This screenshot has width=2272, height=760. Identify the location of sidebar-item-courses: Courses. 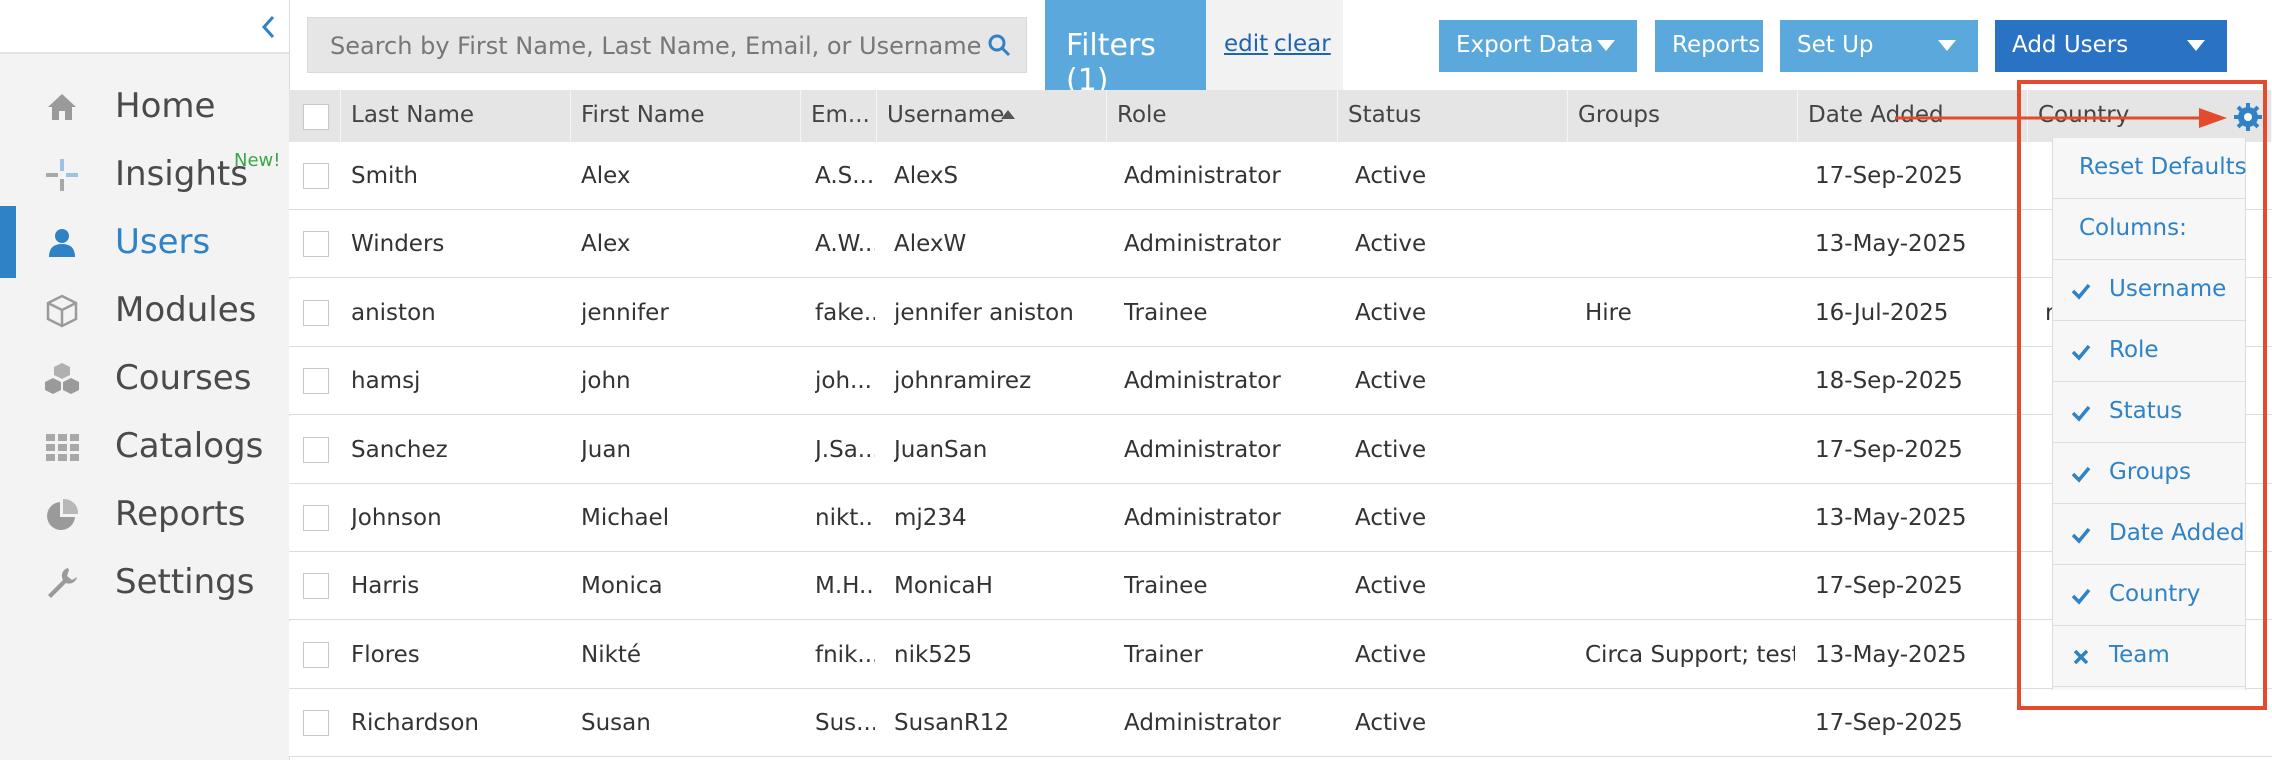
(144, 378).